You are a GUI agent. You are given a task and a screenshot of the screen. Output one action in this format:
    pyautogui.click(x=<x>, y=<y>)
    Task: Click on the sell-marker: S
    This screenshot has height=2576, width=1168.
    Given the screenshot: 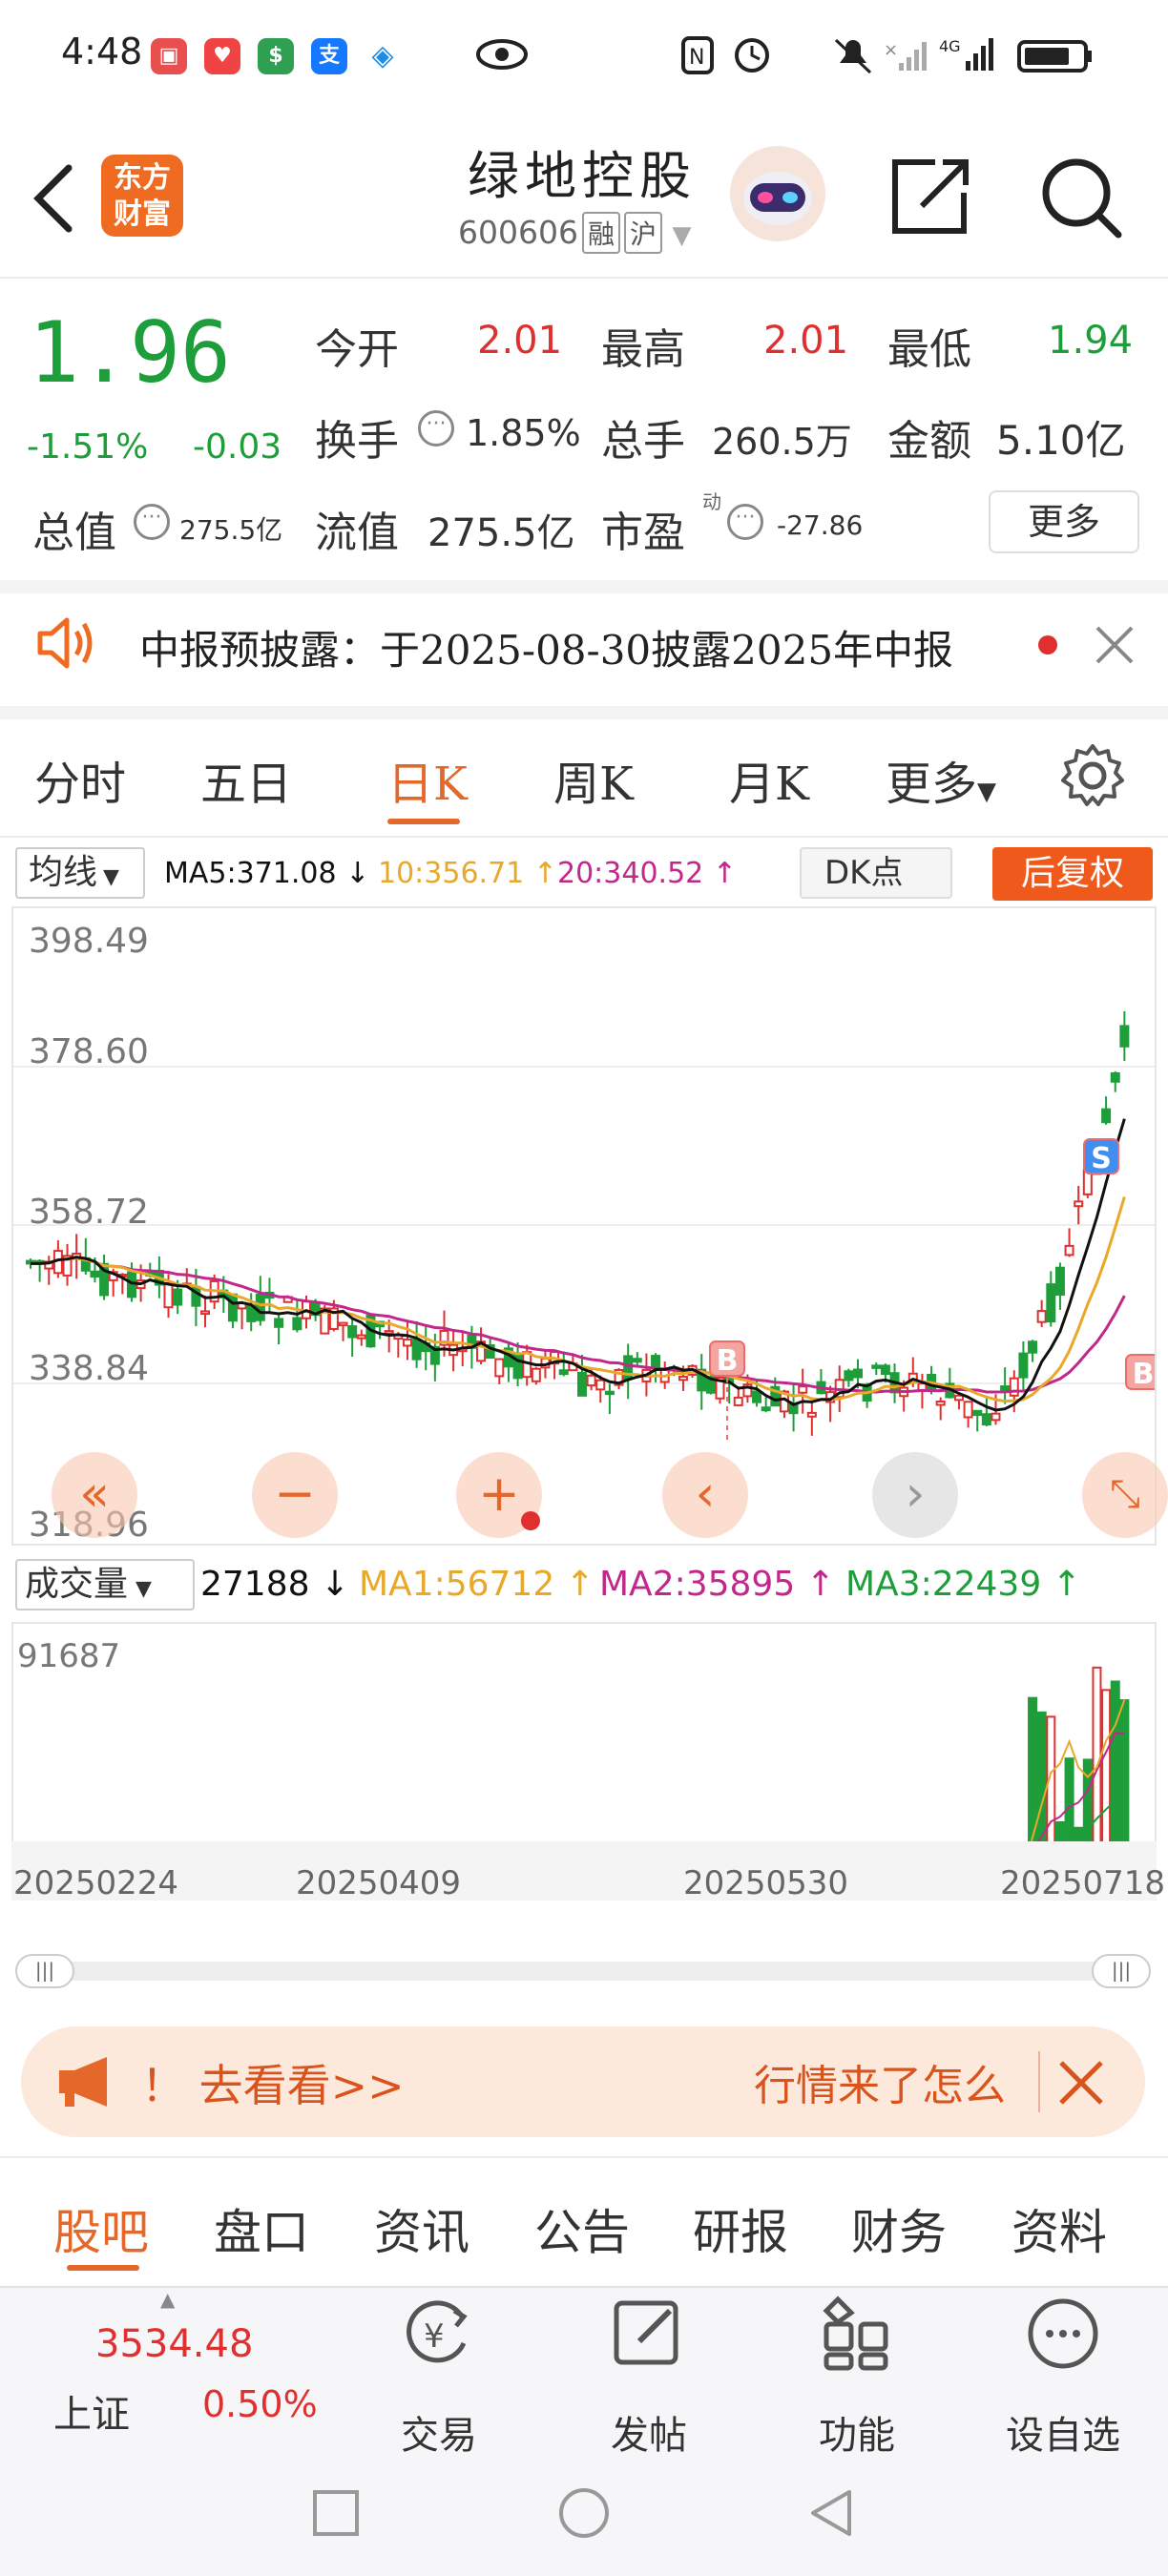 What is the action you would take?
    pyautogui.click(x=1101, y=1158)
    